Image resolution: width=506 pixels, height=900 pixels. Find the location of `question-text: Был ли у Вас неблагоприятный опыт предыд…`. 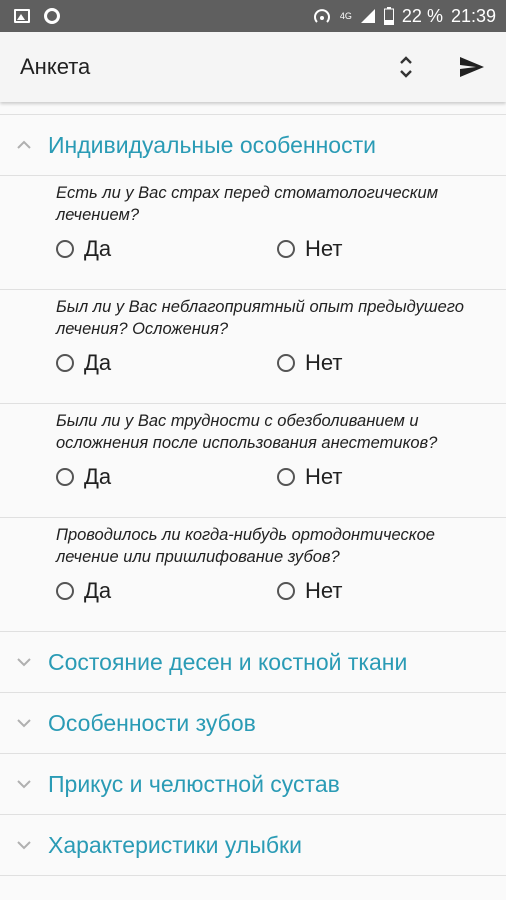

question-text: Был ли у Вас неблагоприятный опыт предыд… is located at coordinates (260, 318).